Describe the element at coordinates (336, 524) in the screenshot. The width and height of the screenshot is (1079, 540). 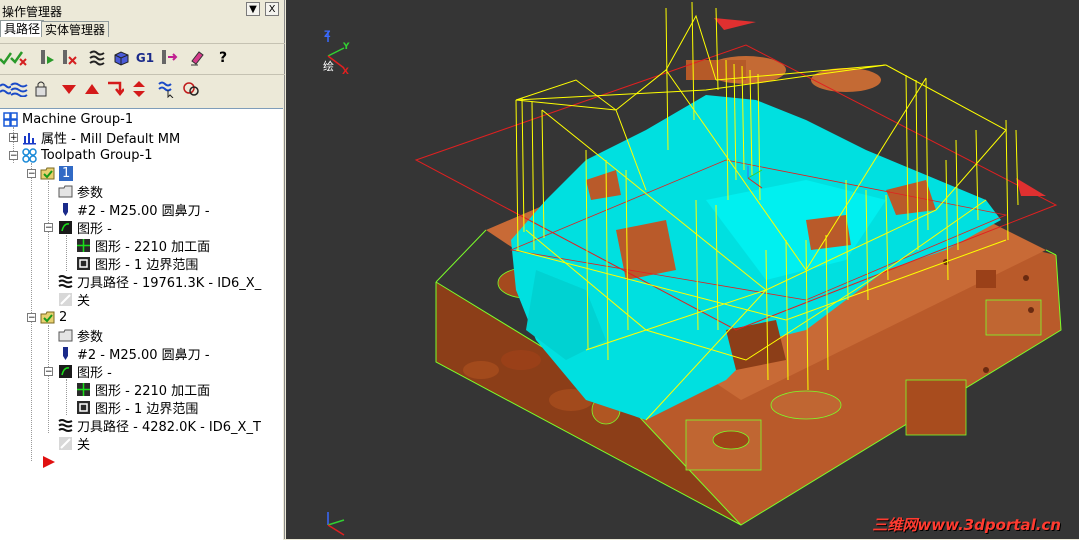
I see `bottom-axis-triad` at that location.